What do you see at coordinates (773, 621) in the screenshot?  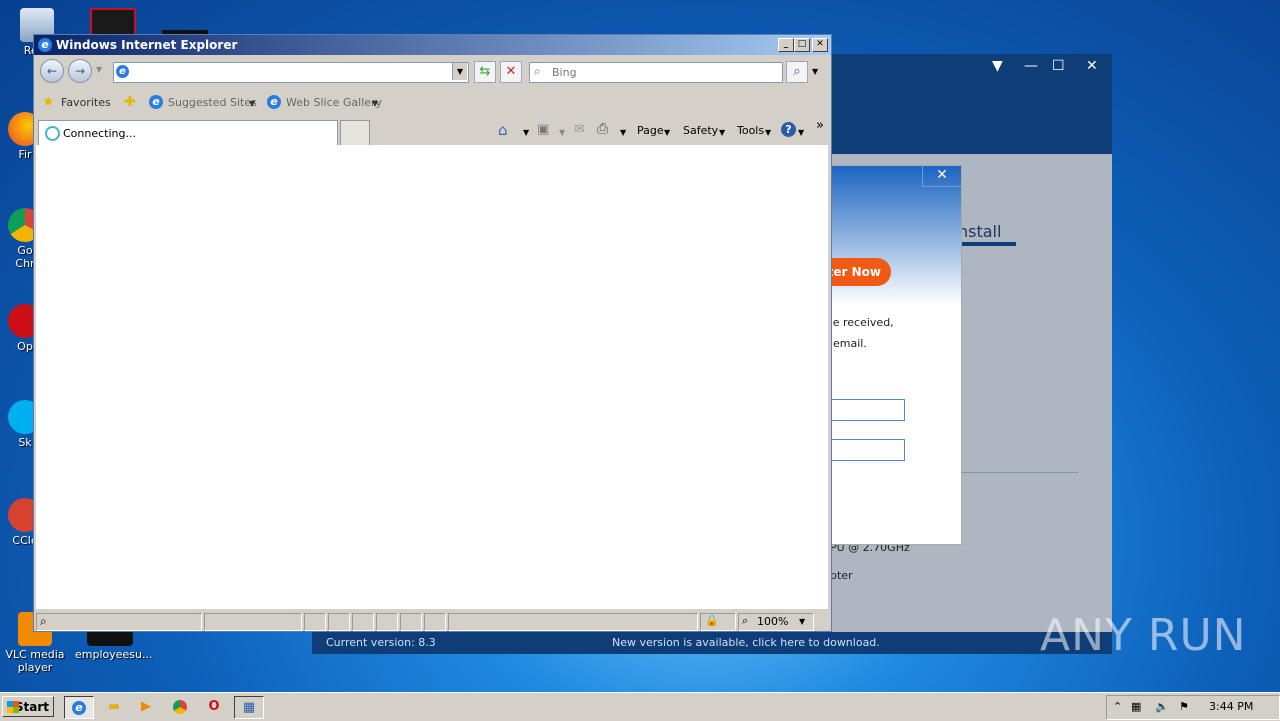 I see `zoom-level: 100%` at bounding box center [773, 621].